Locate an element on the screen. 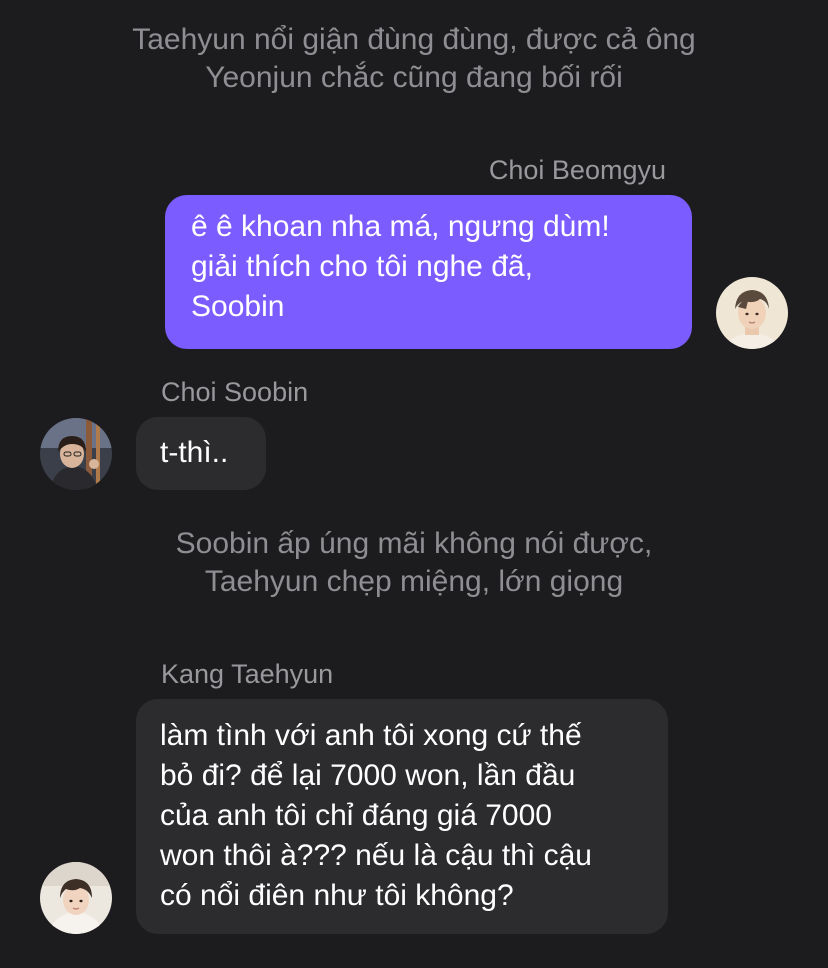  message-line: của anh tôi chỉ đáng giá 7000 is located at coordinates (356, 815).